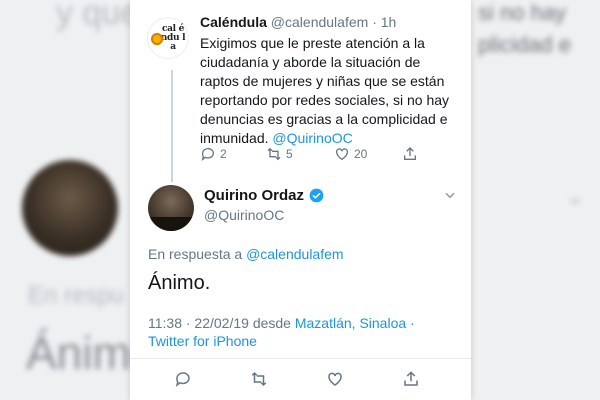 Image resolution: width=600 pixels, height=400 pixels. What do you see at coordinates (330, 156) in the screenshot?
I see `original-tweet-actions: 2 5 20` at bounding box center [330, 156].